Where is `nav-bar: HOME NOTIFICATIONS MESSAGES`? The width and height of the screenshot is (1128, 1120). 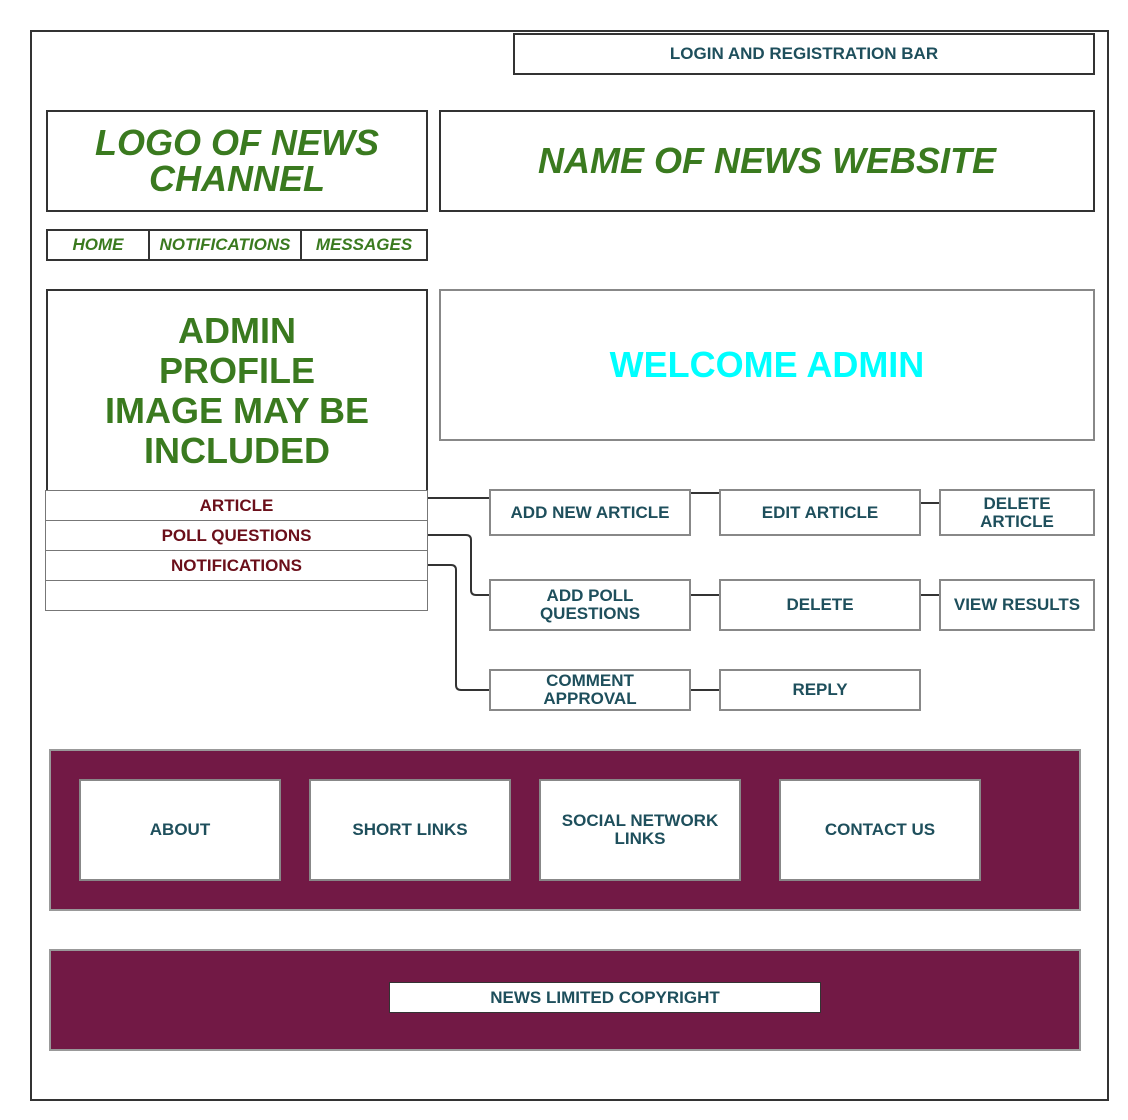 nav-bar: HOME NOTIFICATIONS MESSAGES is located at coordinates (237, 245).